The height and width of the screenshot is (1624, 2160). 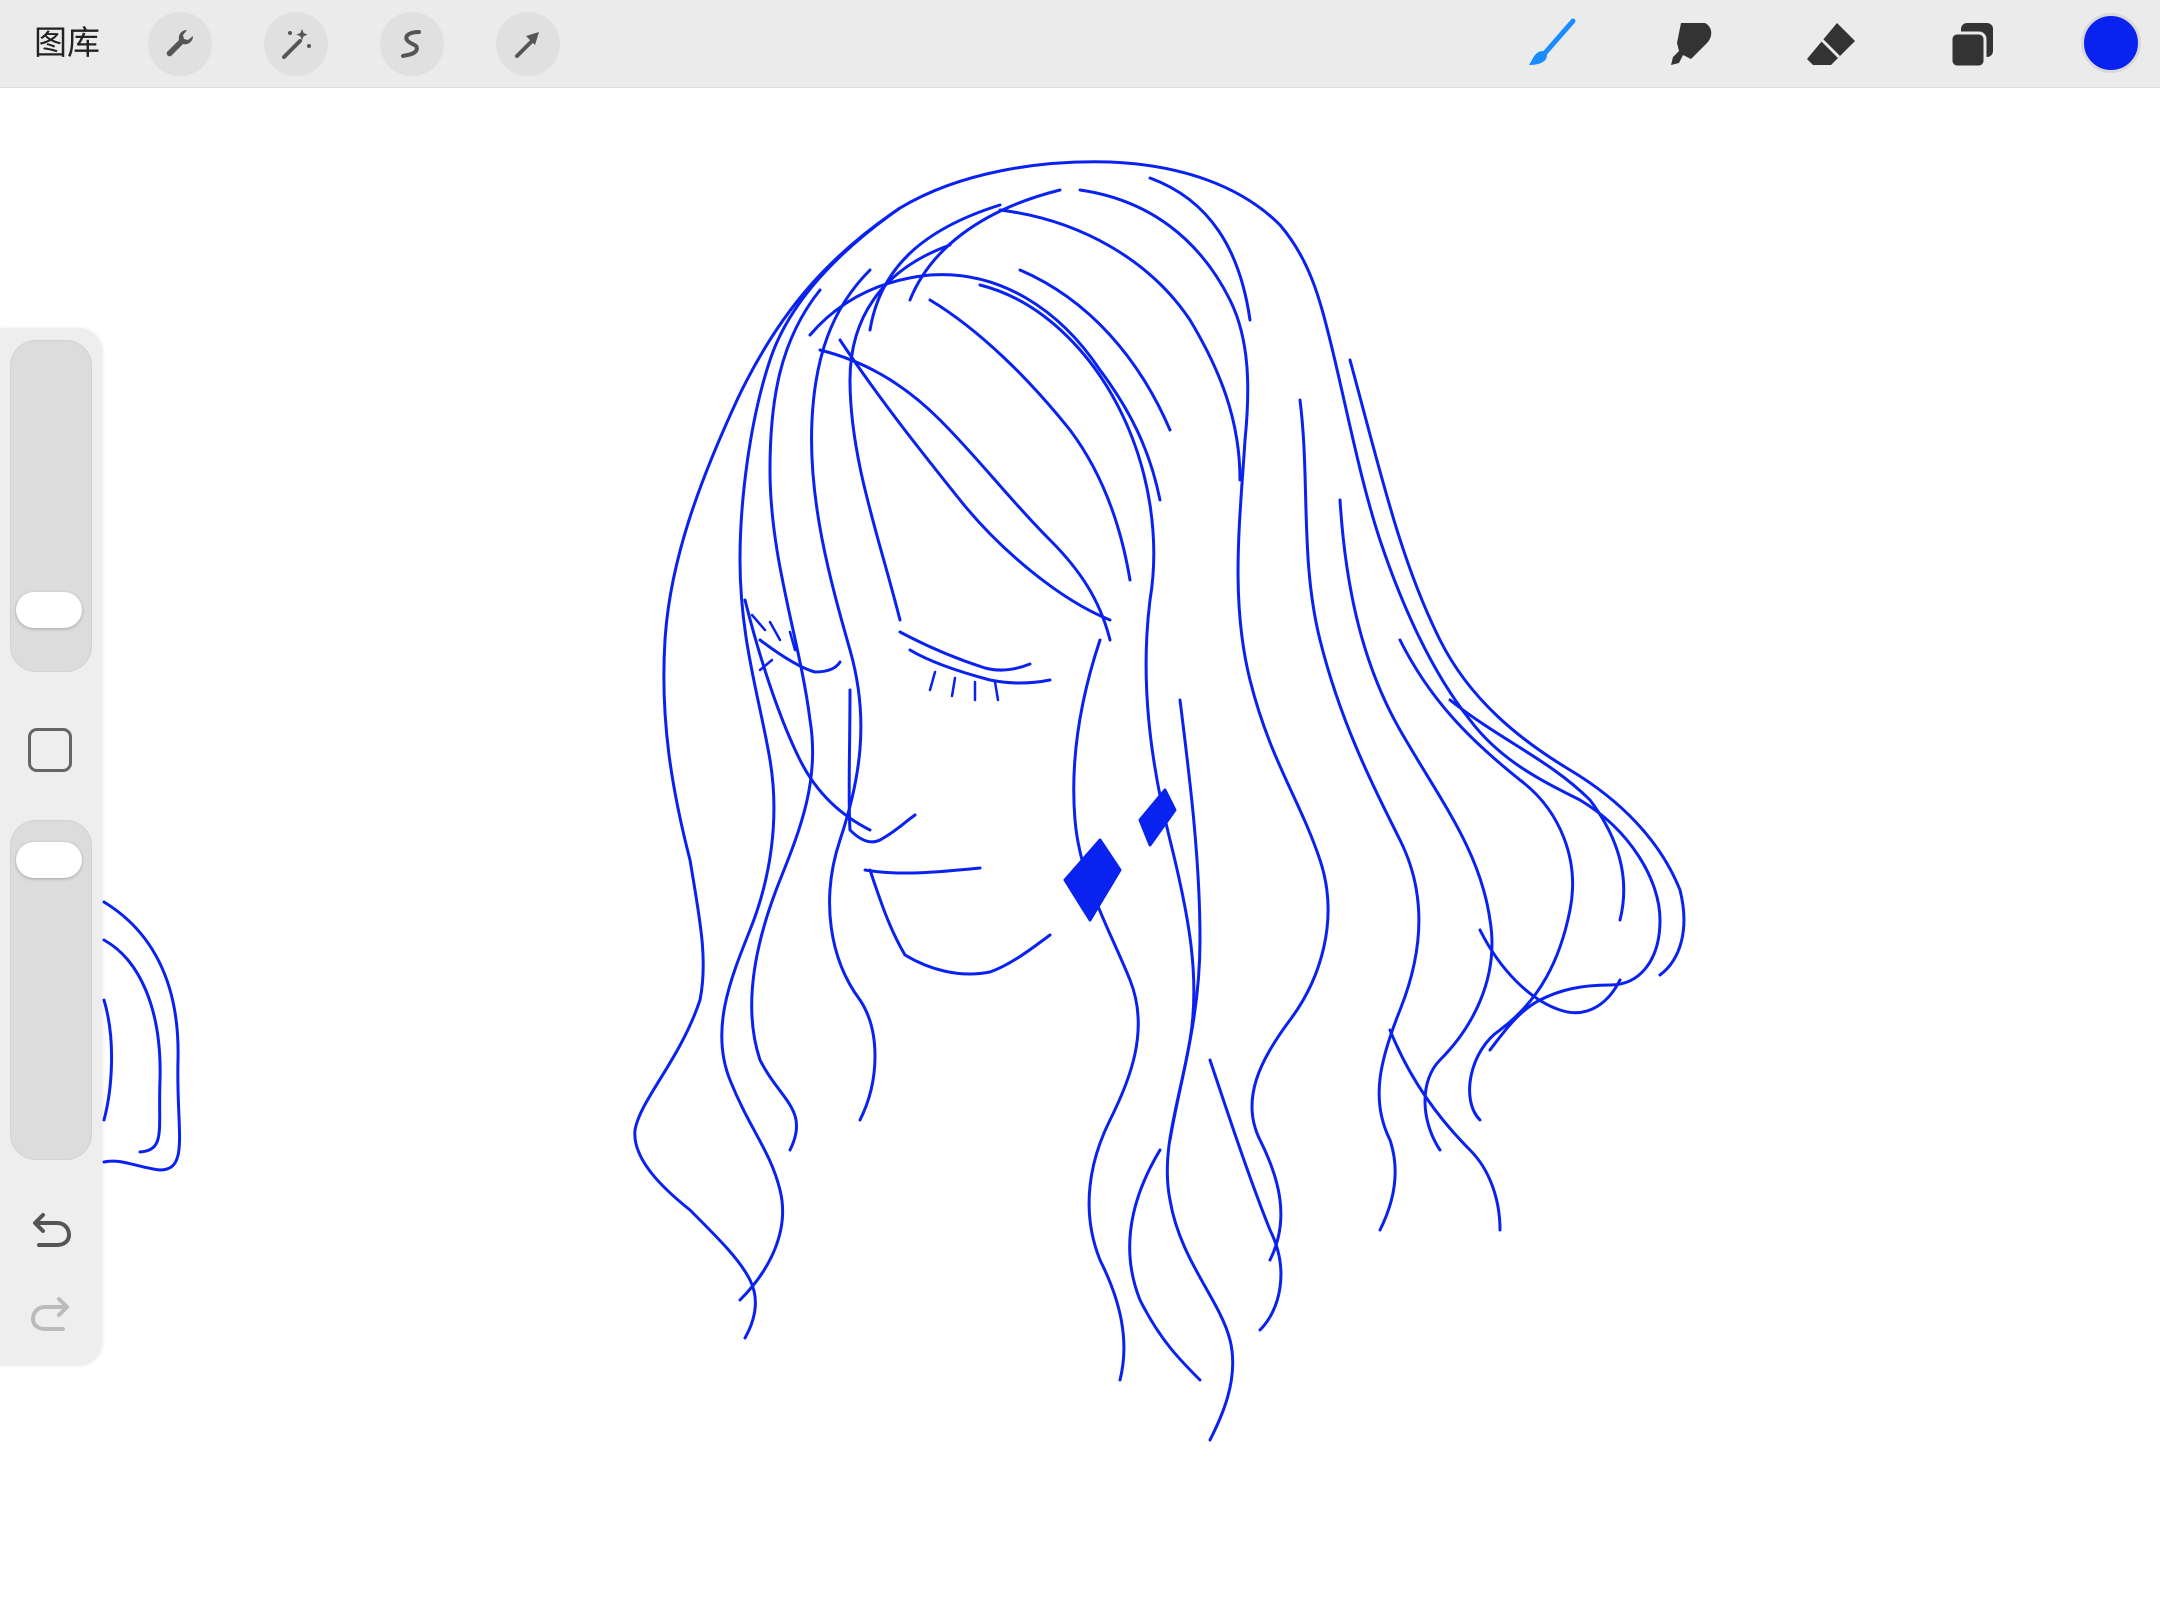 What do you see at coordinates (49, 859) in the screenshot?
I see `opacity-slider-thumb` at bounding box center [49, 859].